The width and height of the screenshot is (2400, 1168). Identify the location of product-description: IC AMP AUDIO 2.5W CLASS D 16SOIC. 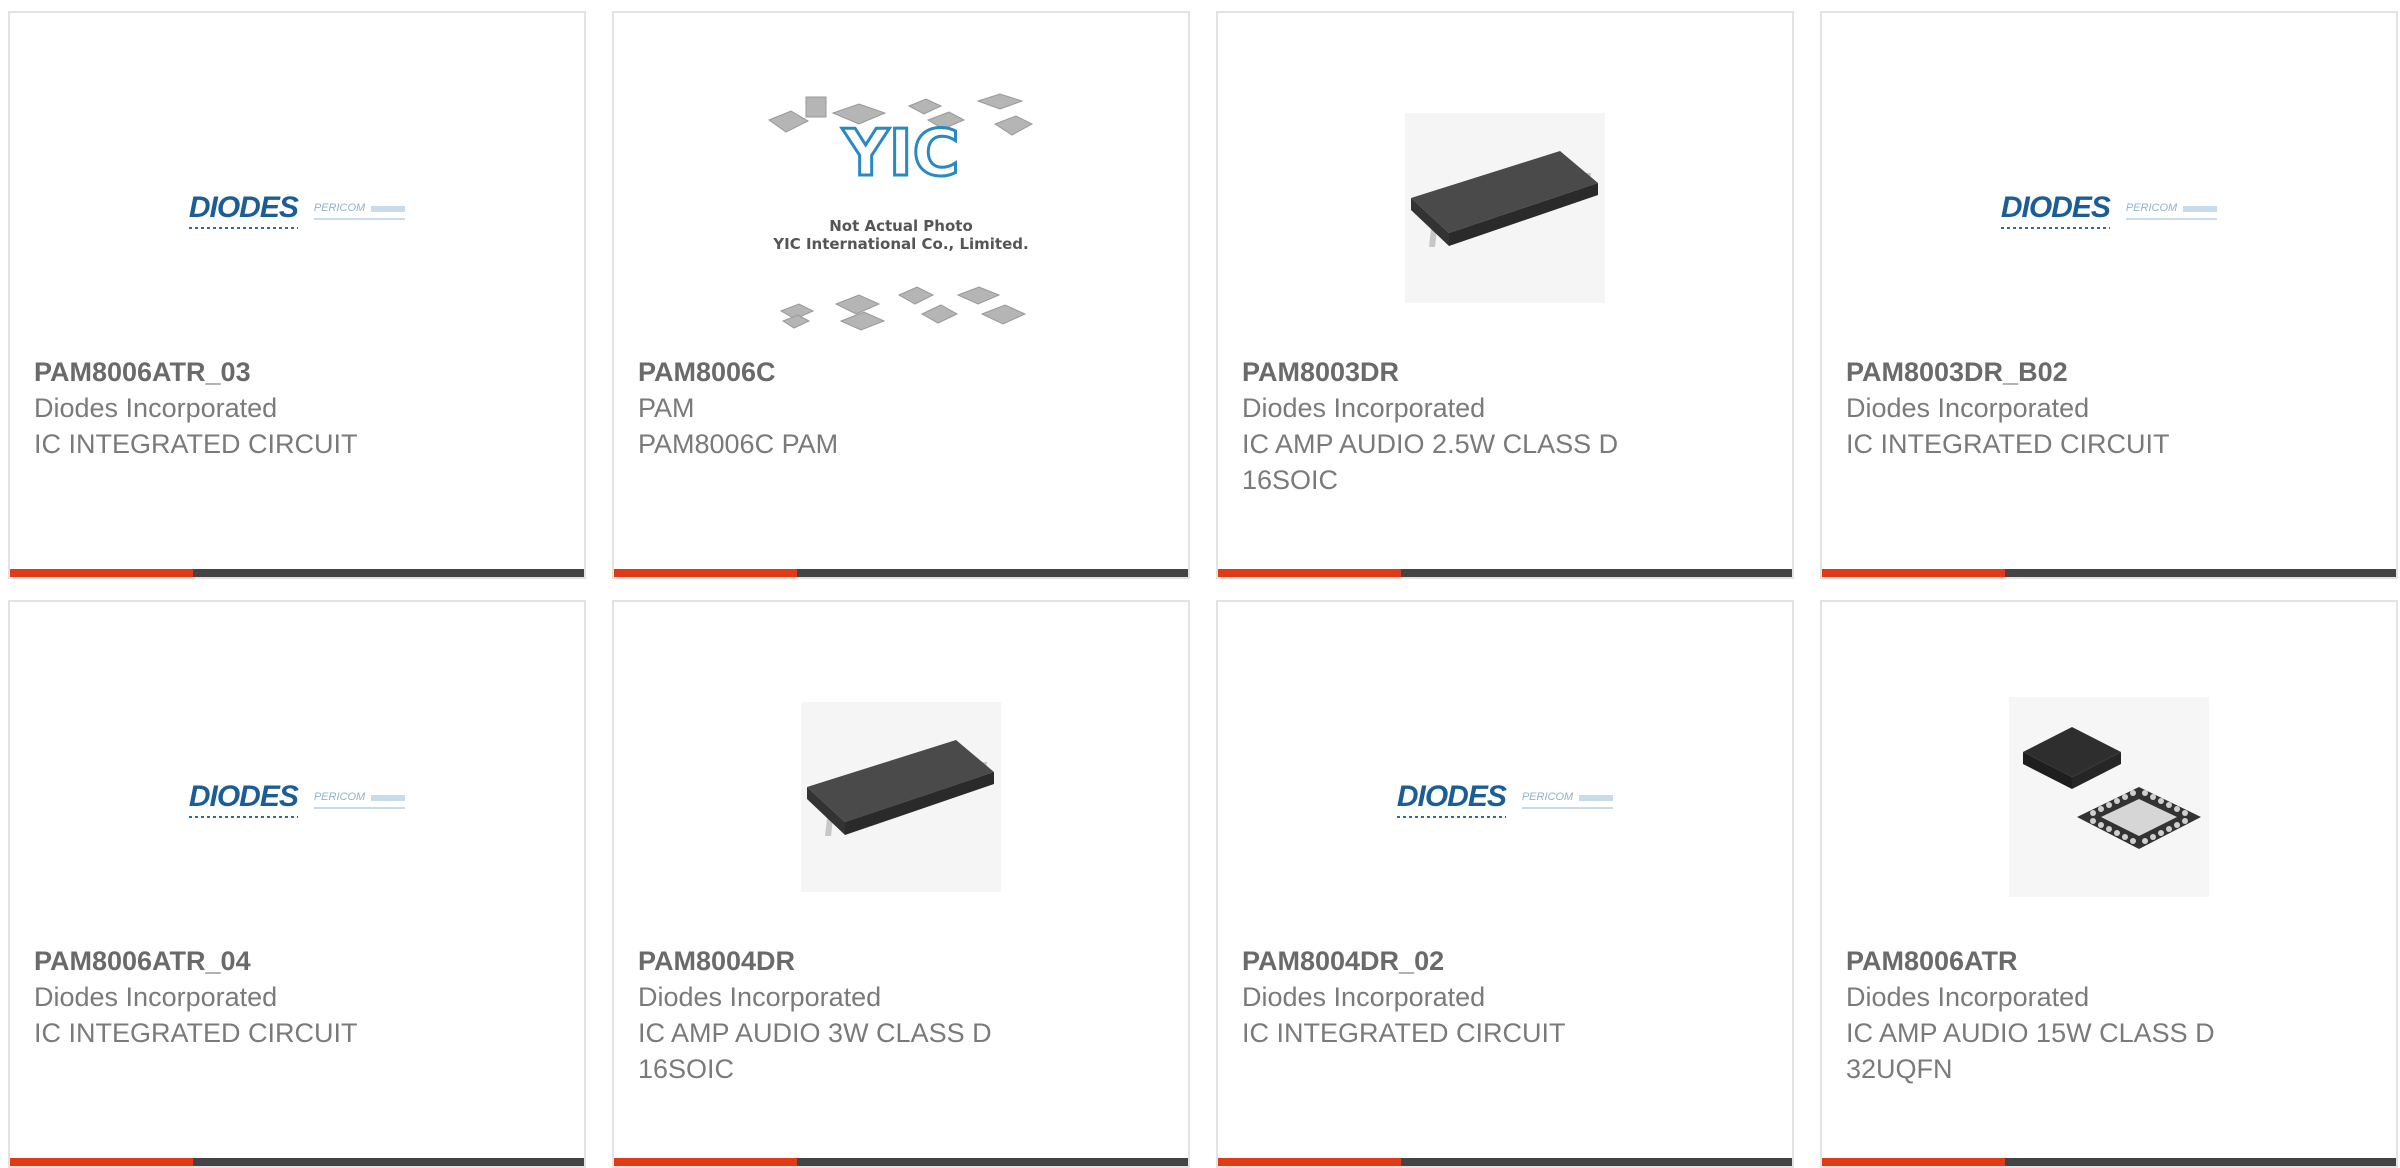
(1430, 462).